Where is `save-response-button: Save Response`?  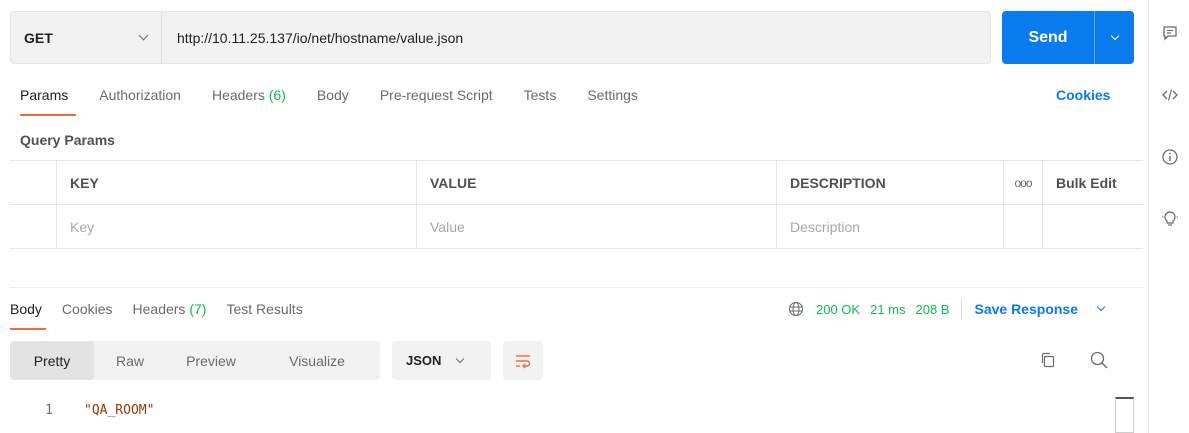
save-response-button: Save Response is located at coordinates (1044, 309).